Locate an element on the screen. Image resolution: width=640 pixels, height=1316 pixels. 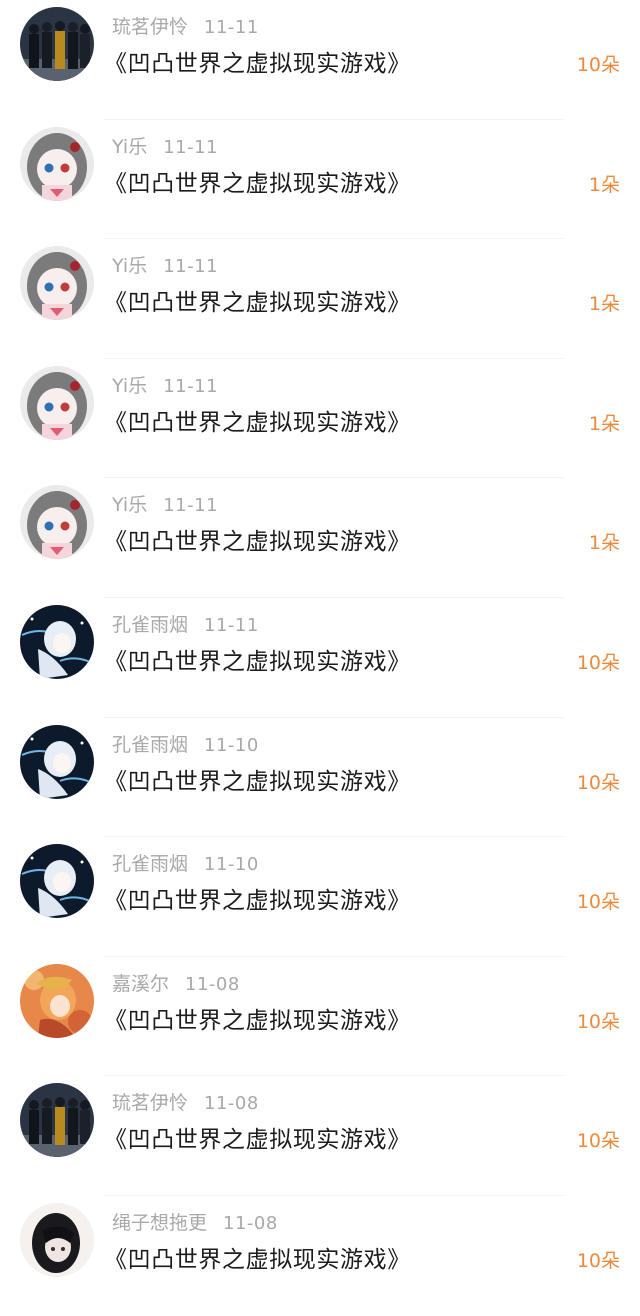
list-item: 琉茗伊怜 11-08 《凹凸世界之虚拟现实游戏》 10朵 is located at coordinates (320, 1136).